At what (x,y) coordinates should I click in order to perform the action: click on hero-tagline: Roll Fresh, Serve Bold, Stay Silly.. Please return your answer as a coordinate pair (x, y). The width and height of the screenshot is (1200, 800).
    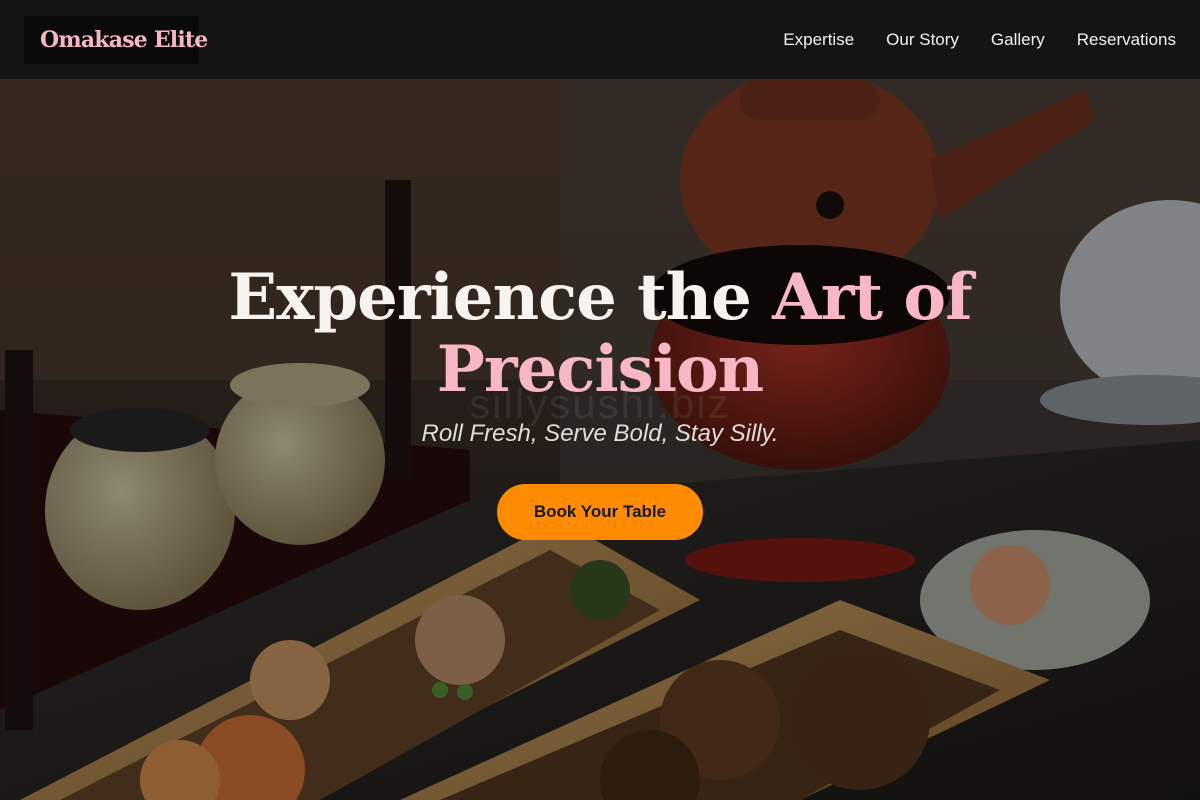
    Looking at the image, I should click on (600, 433).